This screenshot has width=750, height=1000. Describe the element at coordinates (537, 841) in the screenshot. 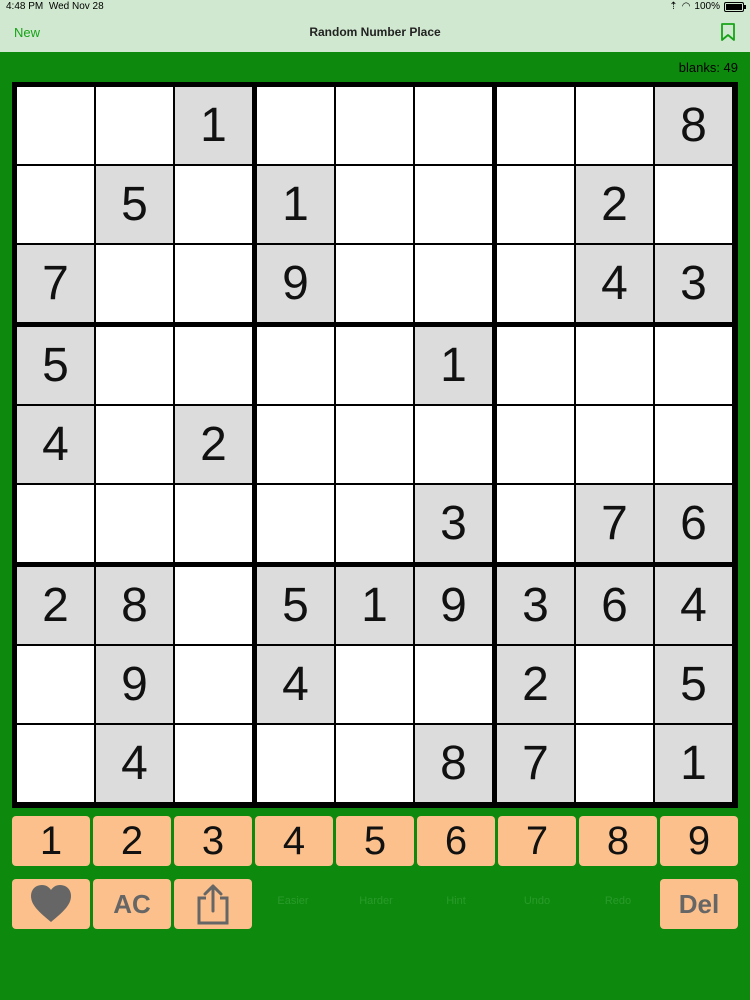

I see `number-button: 7` at that location.